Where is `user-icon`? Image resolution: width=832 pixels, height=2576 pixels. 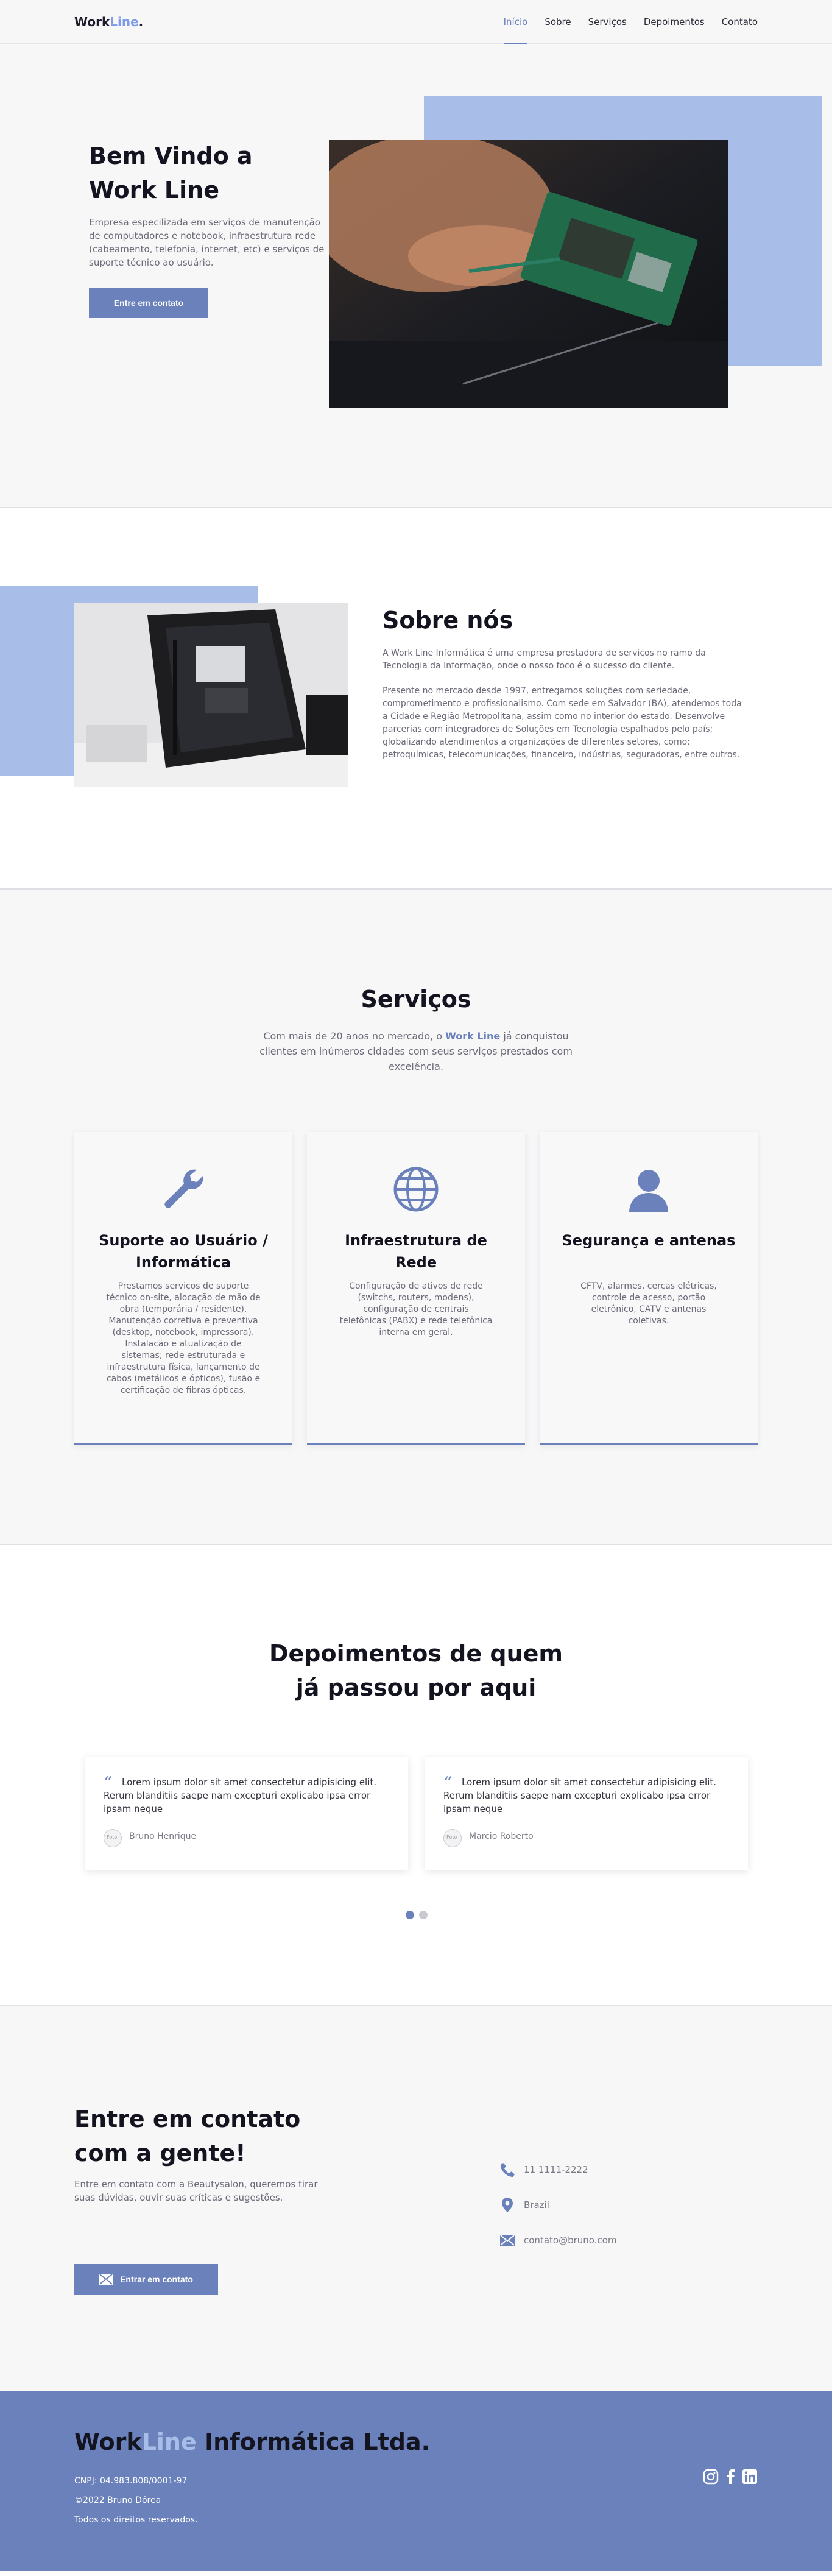 user-icon is located at coordinates (649, 1191).